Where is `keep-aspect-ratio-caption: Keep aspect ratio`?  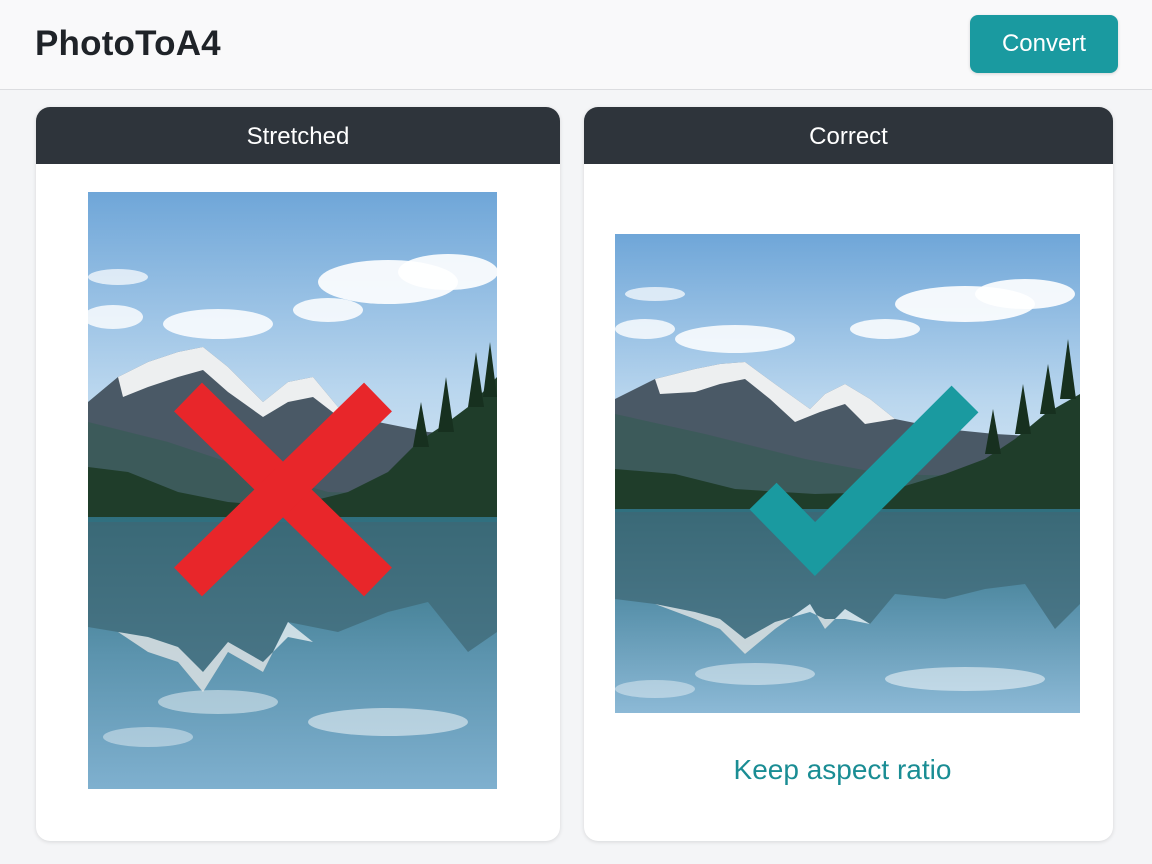 keep-aspect-ratio-caption: Keep aspect ratio is located at coordinates (842, 769).